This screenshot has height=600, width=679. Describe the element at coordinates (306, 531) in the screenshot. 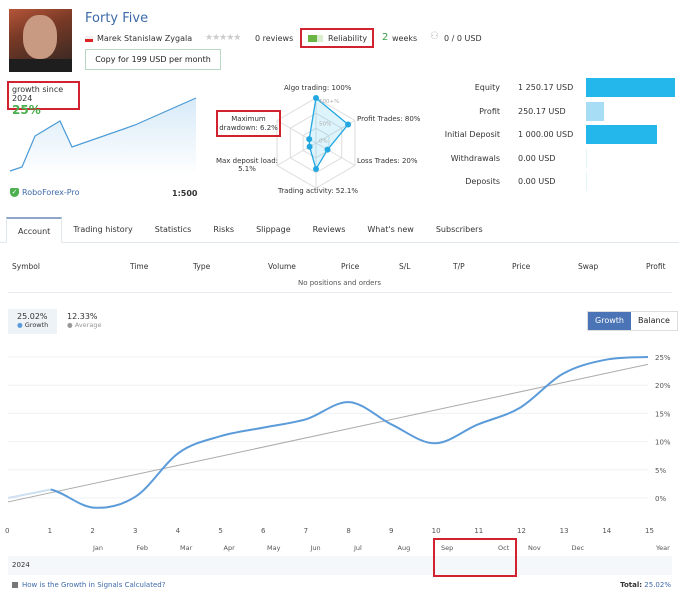

I see `x-tick-label: 7` at that location.